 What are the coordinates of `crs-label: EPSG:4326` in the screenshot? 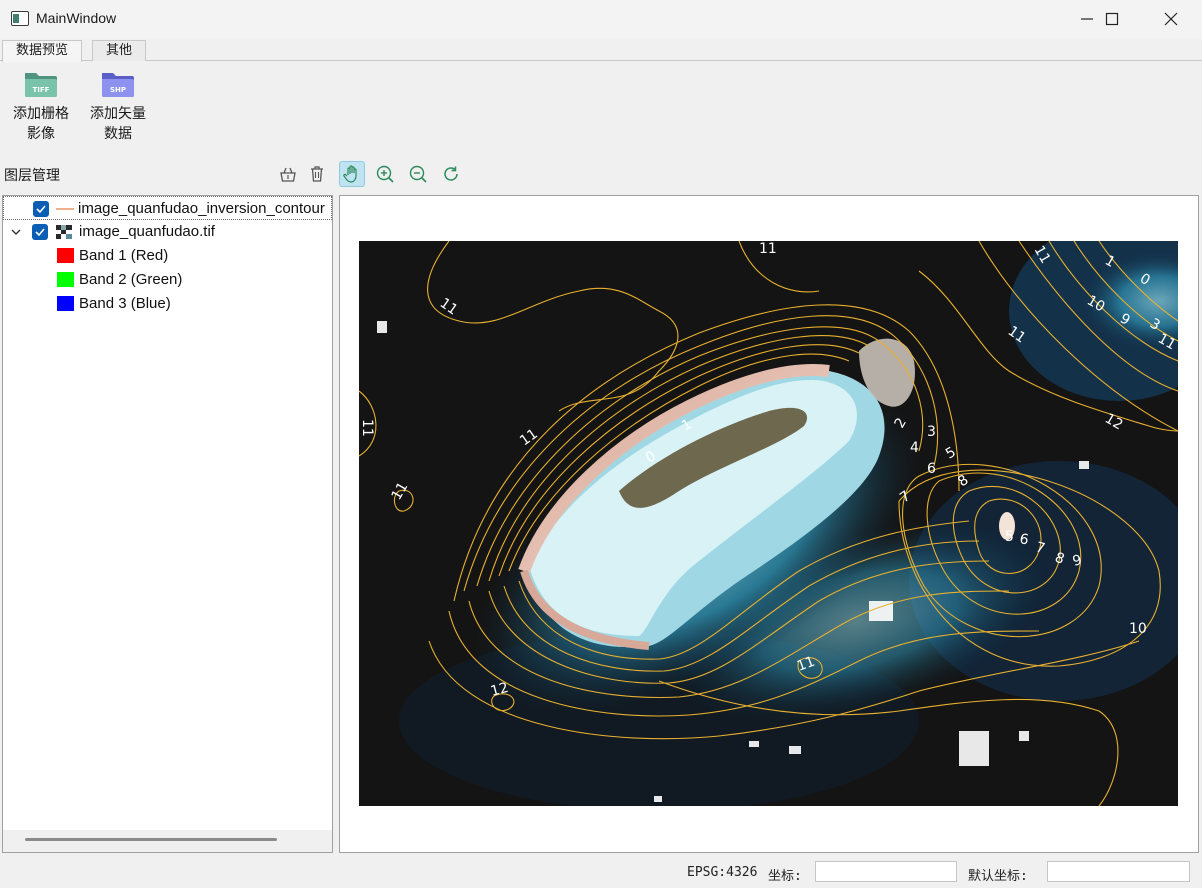 It's located at (722, 872).